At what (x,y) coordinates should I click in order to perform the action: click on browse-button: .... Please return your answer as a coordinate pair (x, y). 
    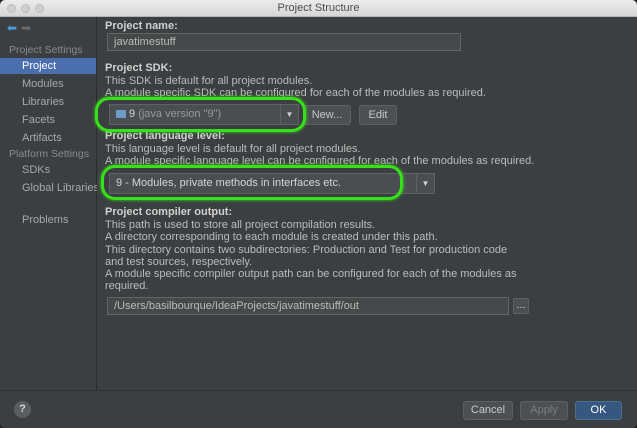
    Looking at the image, I should click on (521, 306).